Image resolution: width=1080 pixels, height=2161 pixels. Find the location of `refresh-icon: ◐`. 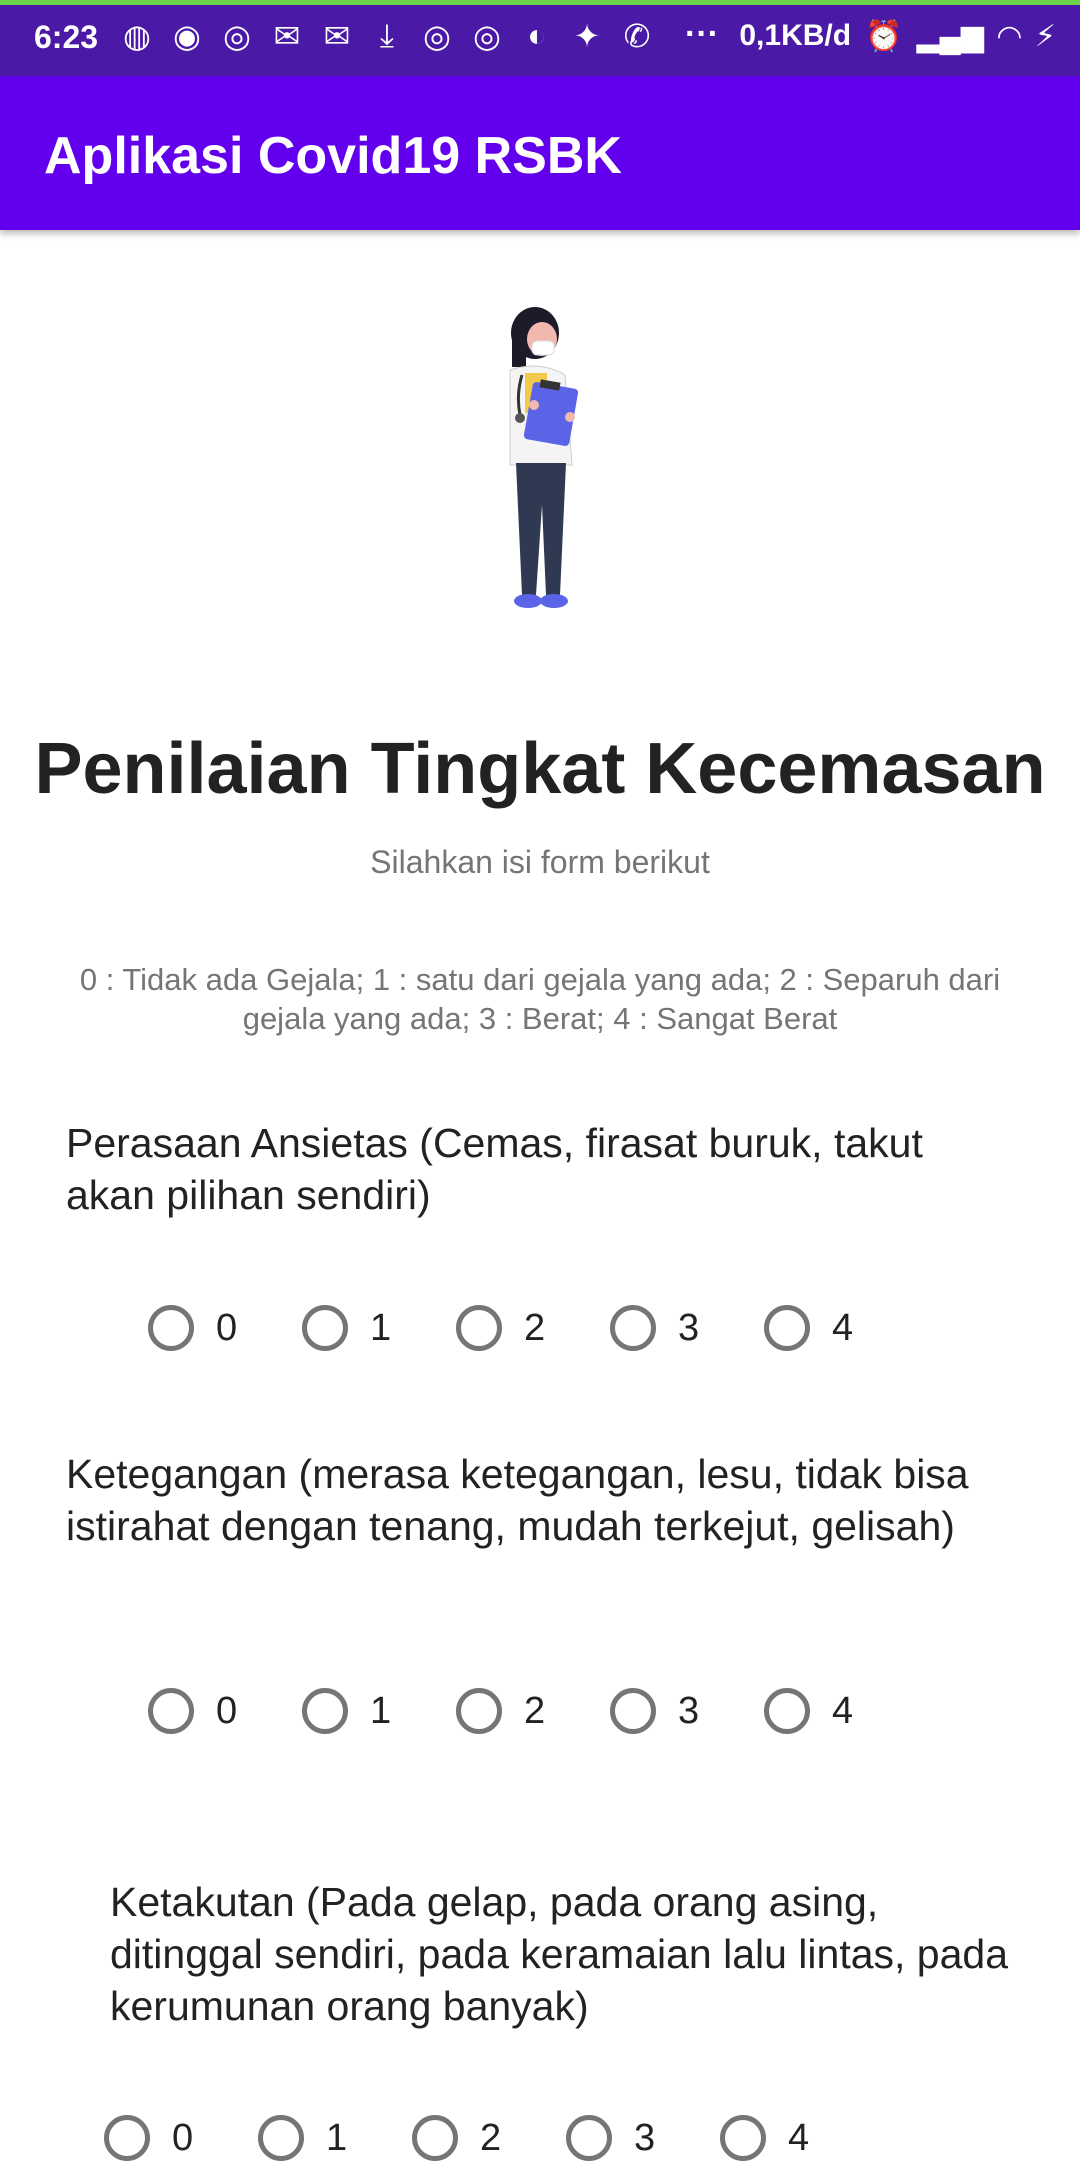

refresh-icon: ◐ is located at coordinates (537, 35).